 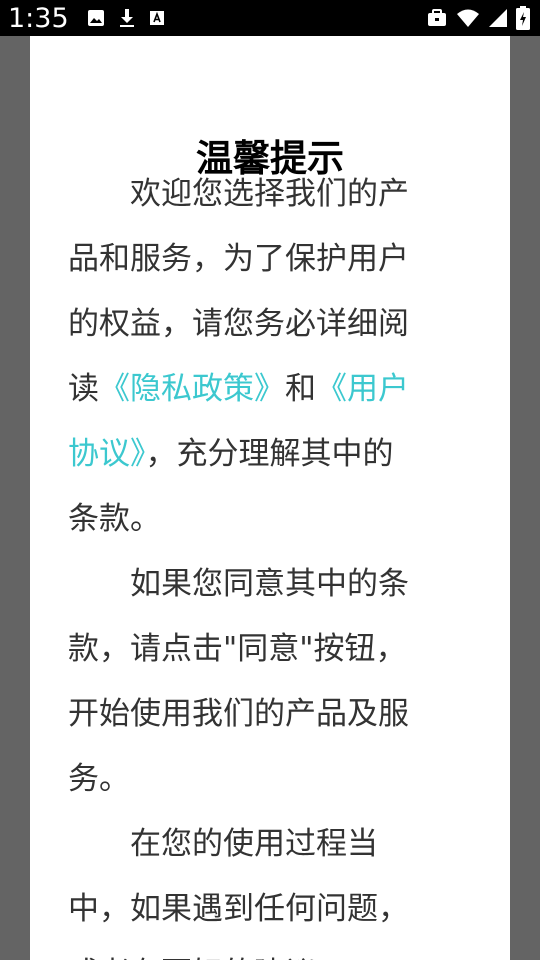 I want to click on text-line: 开始使用我们的产品及服, so click(x=238, y=714).